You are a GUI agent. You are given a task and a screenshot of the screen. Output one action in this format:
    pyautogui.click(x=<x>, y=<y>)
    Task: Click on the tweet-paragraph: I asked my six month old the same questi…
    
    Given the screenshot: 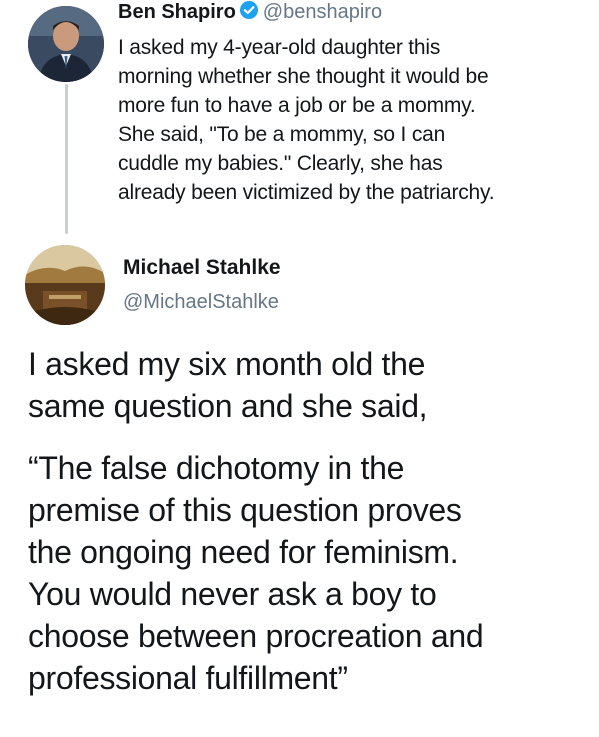 What is the action you would take?
    pyautogui.click(x=310, y=385)
    